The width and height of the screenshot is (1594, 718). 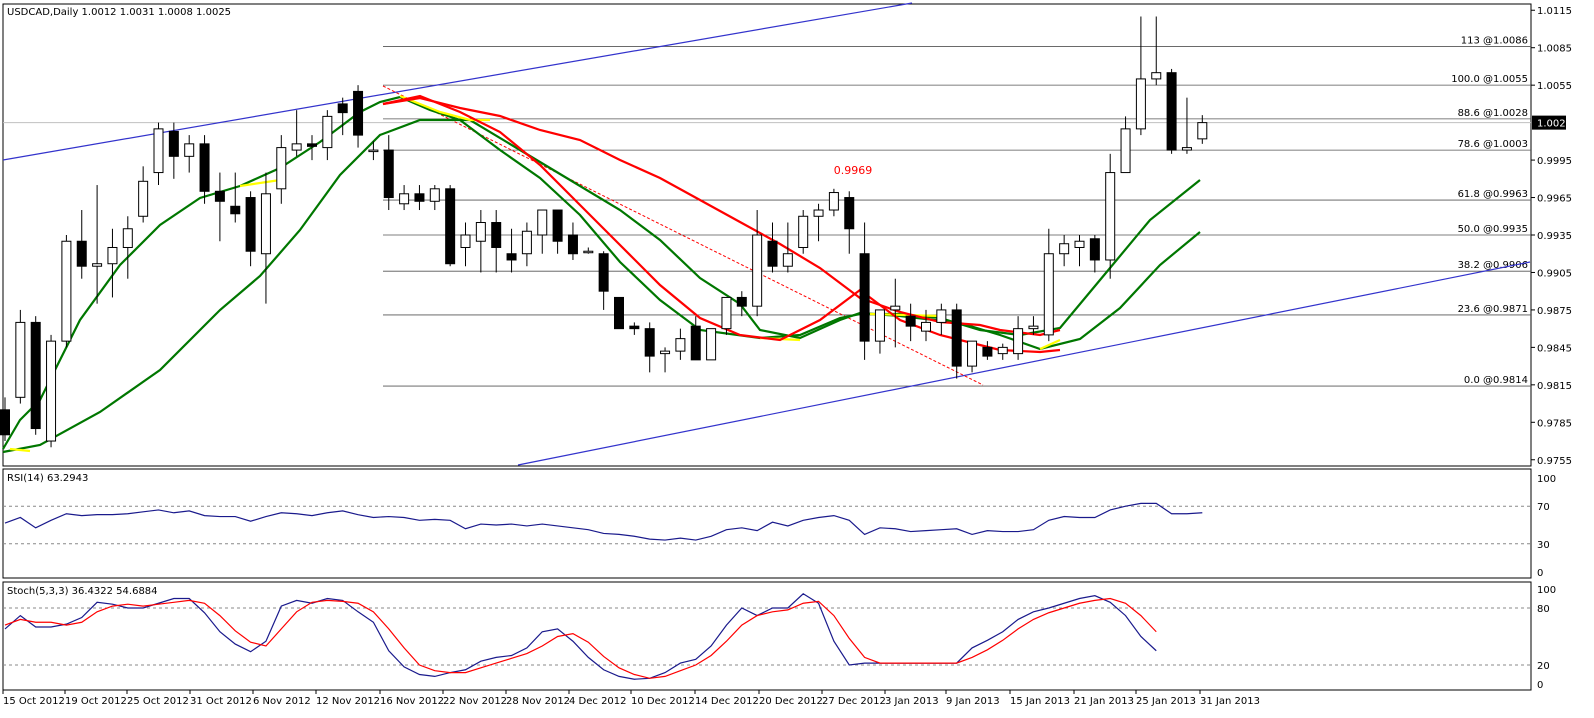 I want to click on price-tick-label: 0.9965, so click(x=1554, y=199).